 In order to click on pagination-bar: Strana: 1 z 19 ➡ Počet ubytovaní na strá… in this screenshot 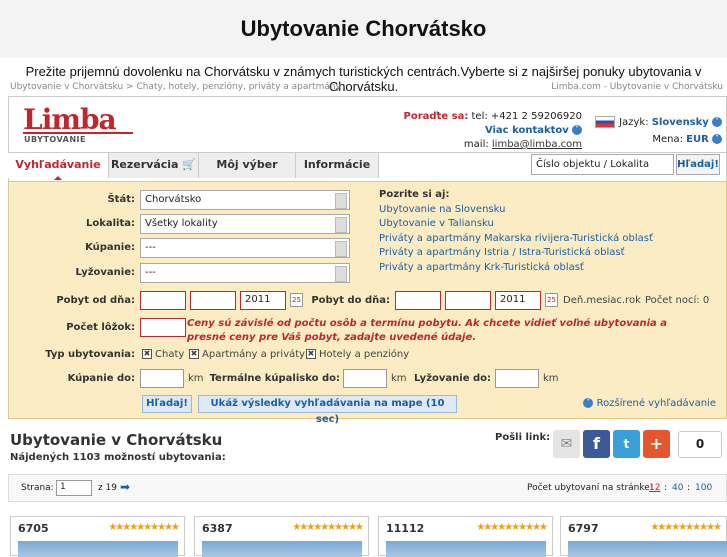, I will do `click(367, 488)`.